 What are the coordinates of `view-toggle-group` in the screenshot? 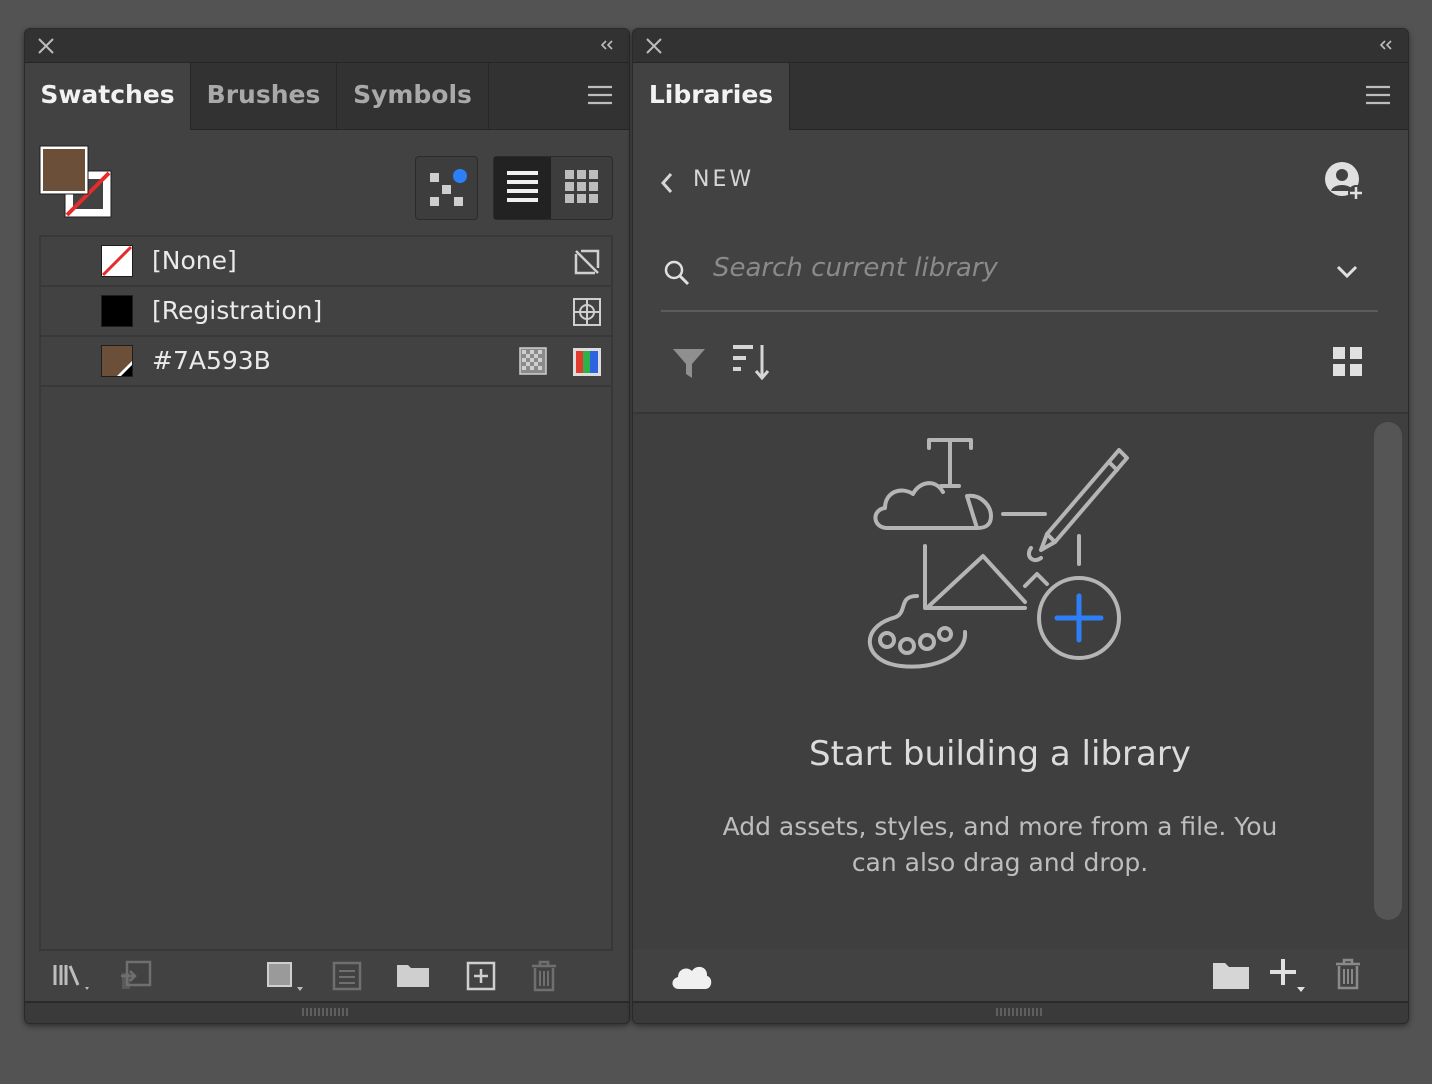 It's located at (553, 188).